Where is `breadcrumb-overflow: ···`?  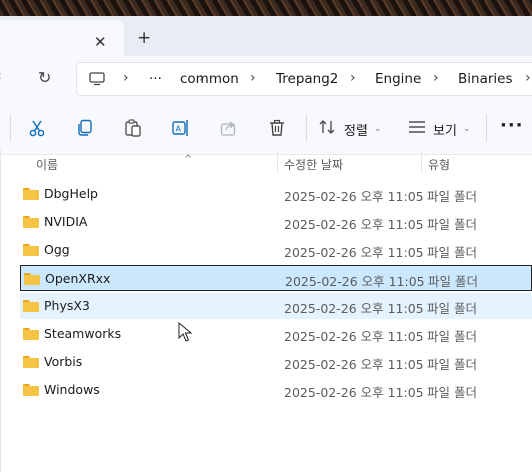 breadcrumb-overflow: ··· is located at coordinates (155, 79).